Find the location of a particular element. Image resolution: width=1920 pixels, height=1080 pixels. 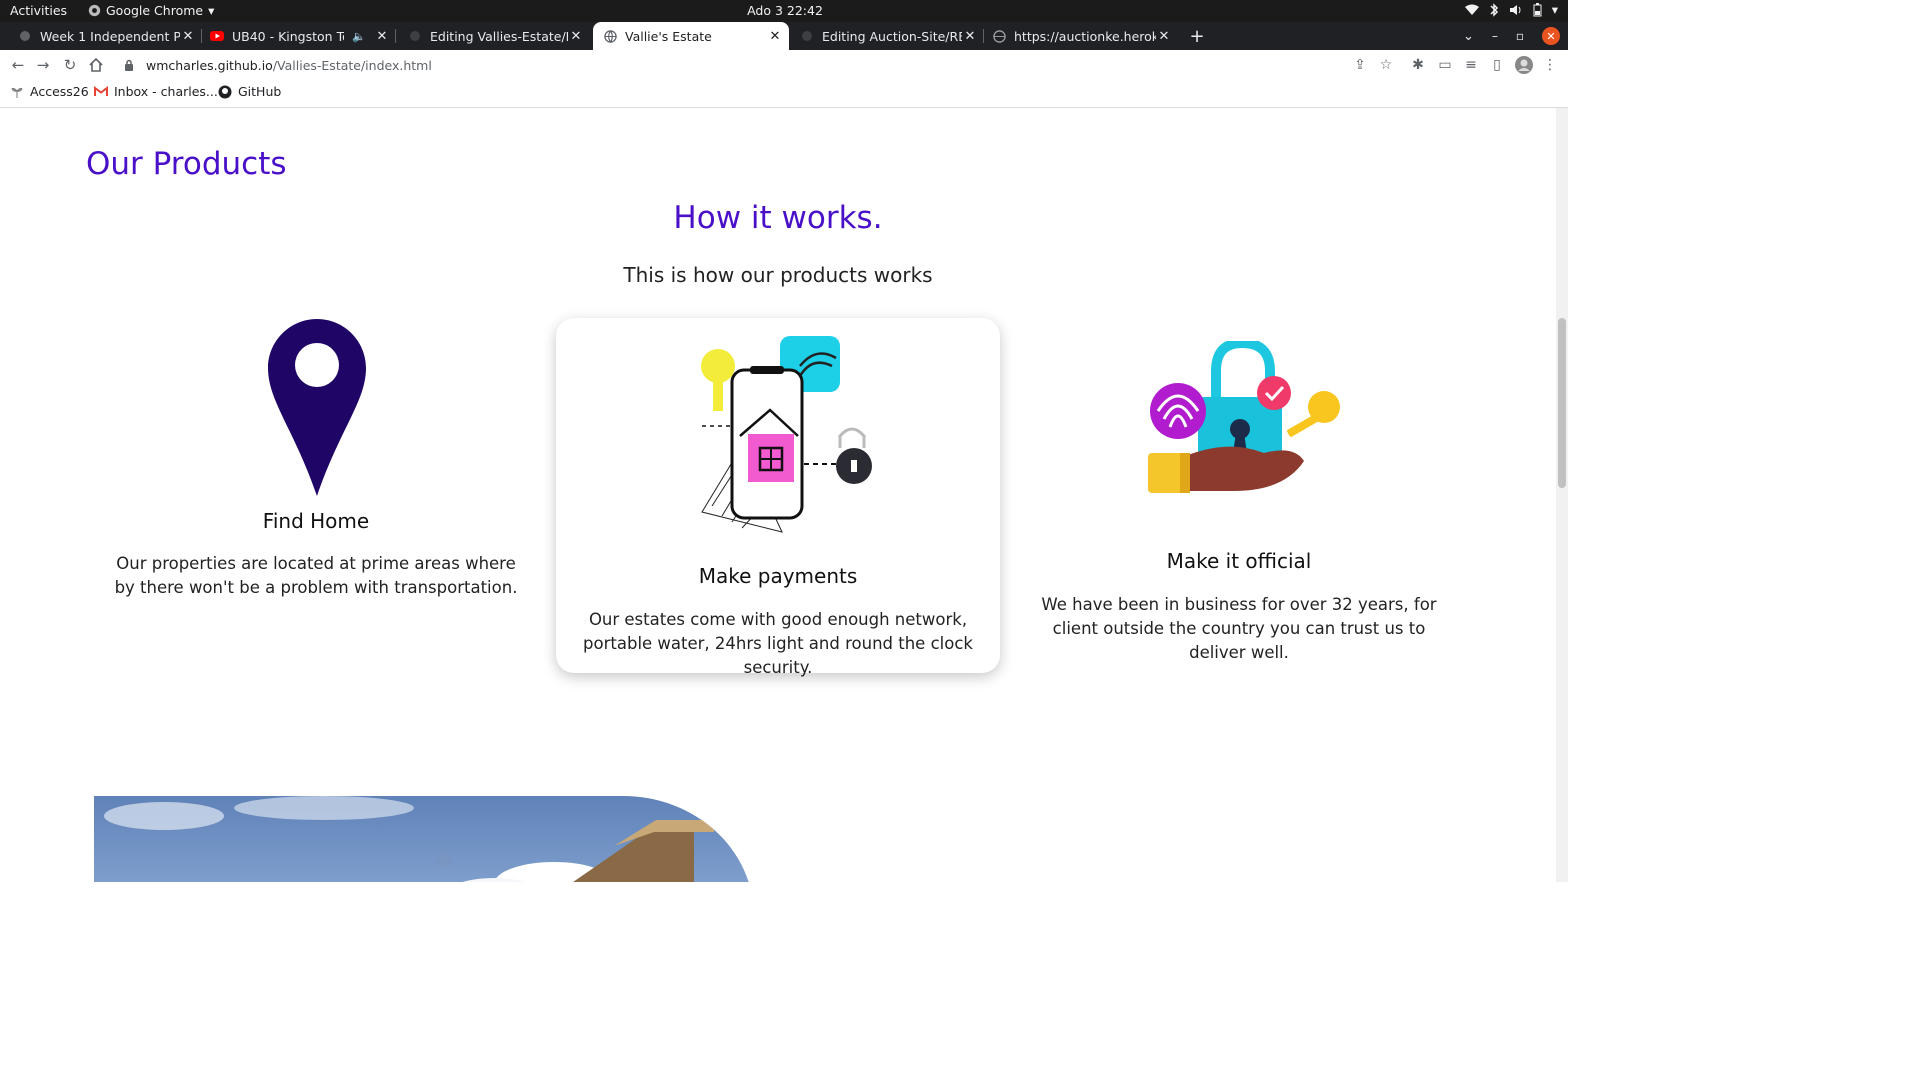

tab-title: https://auctionke.heroku is located at coordinates (1085, 36).